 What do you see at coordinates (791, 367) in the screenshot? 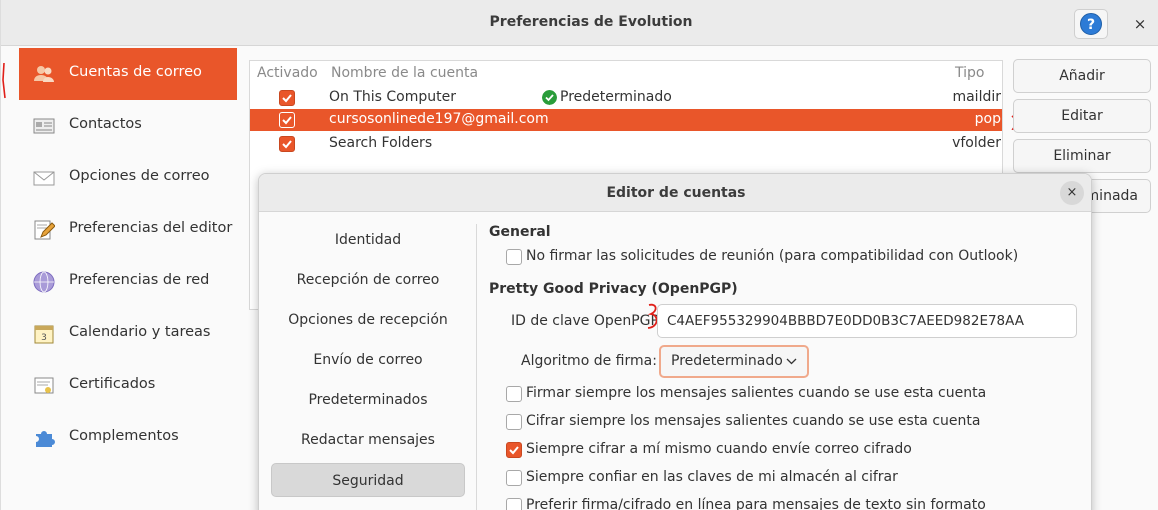
I see `chevron-down-icon` at bounding box center [791, 367].